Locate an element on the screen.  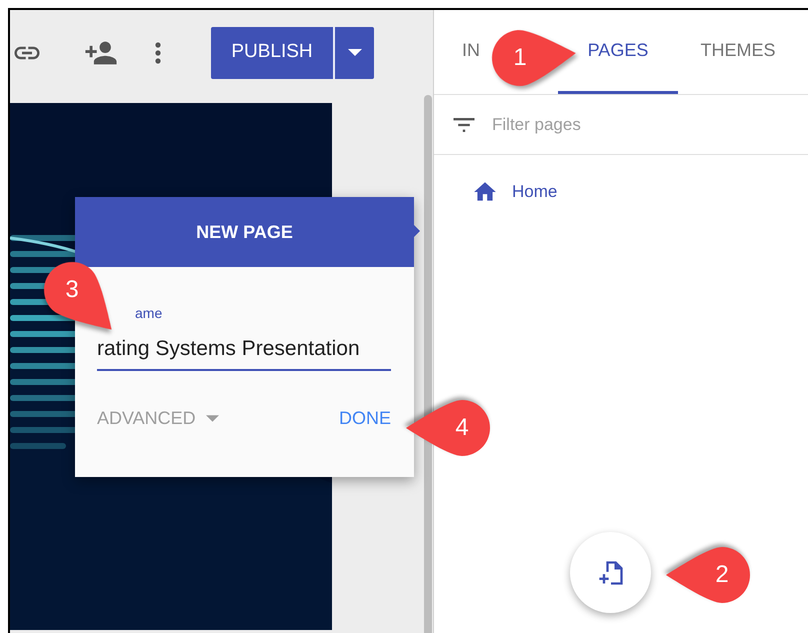
filter-field: Filter pages is located at coordinates (592, 125).